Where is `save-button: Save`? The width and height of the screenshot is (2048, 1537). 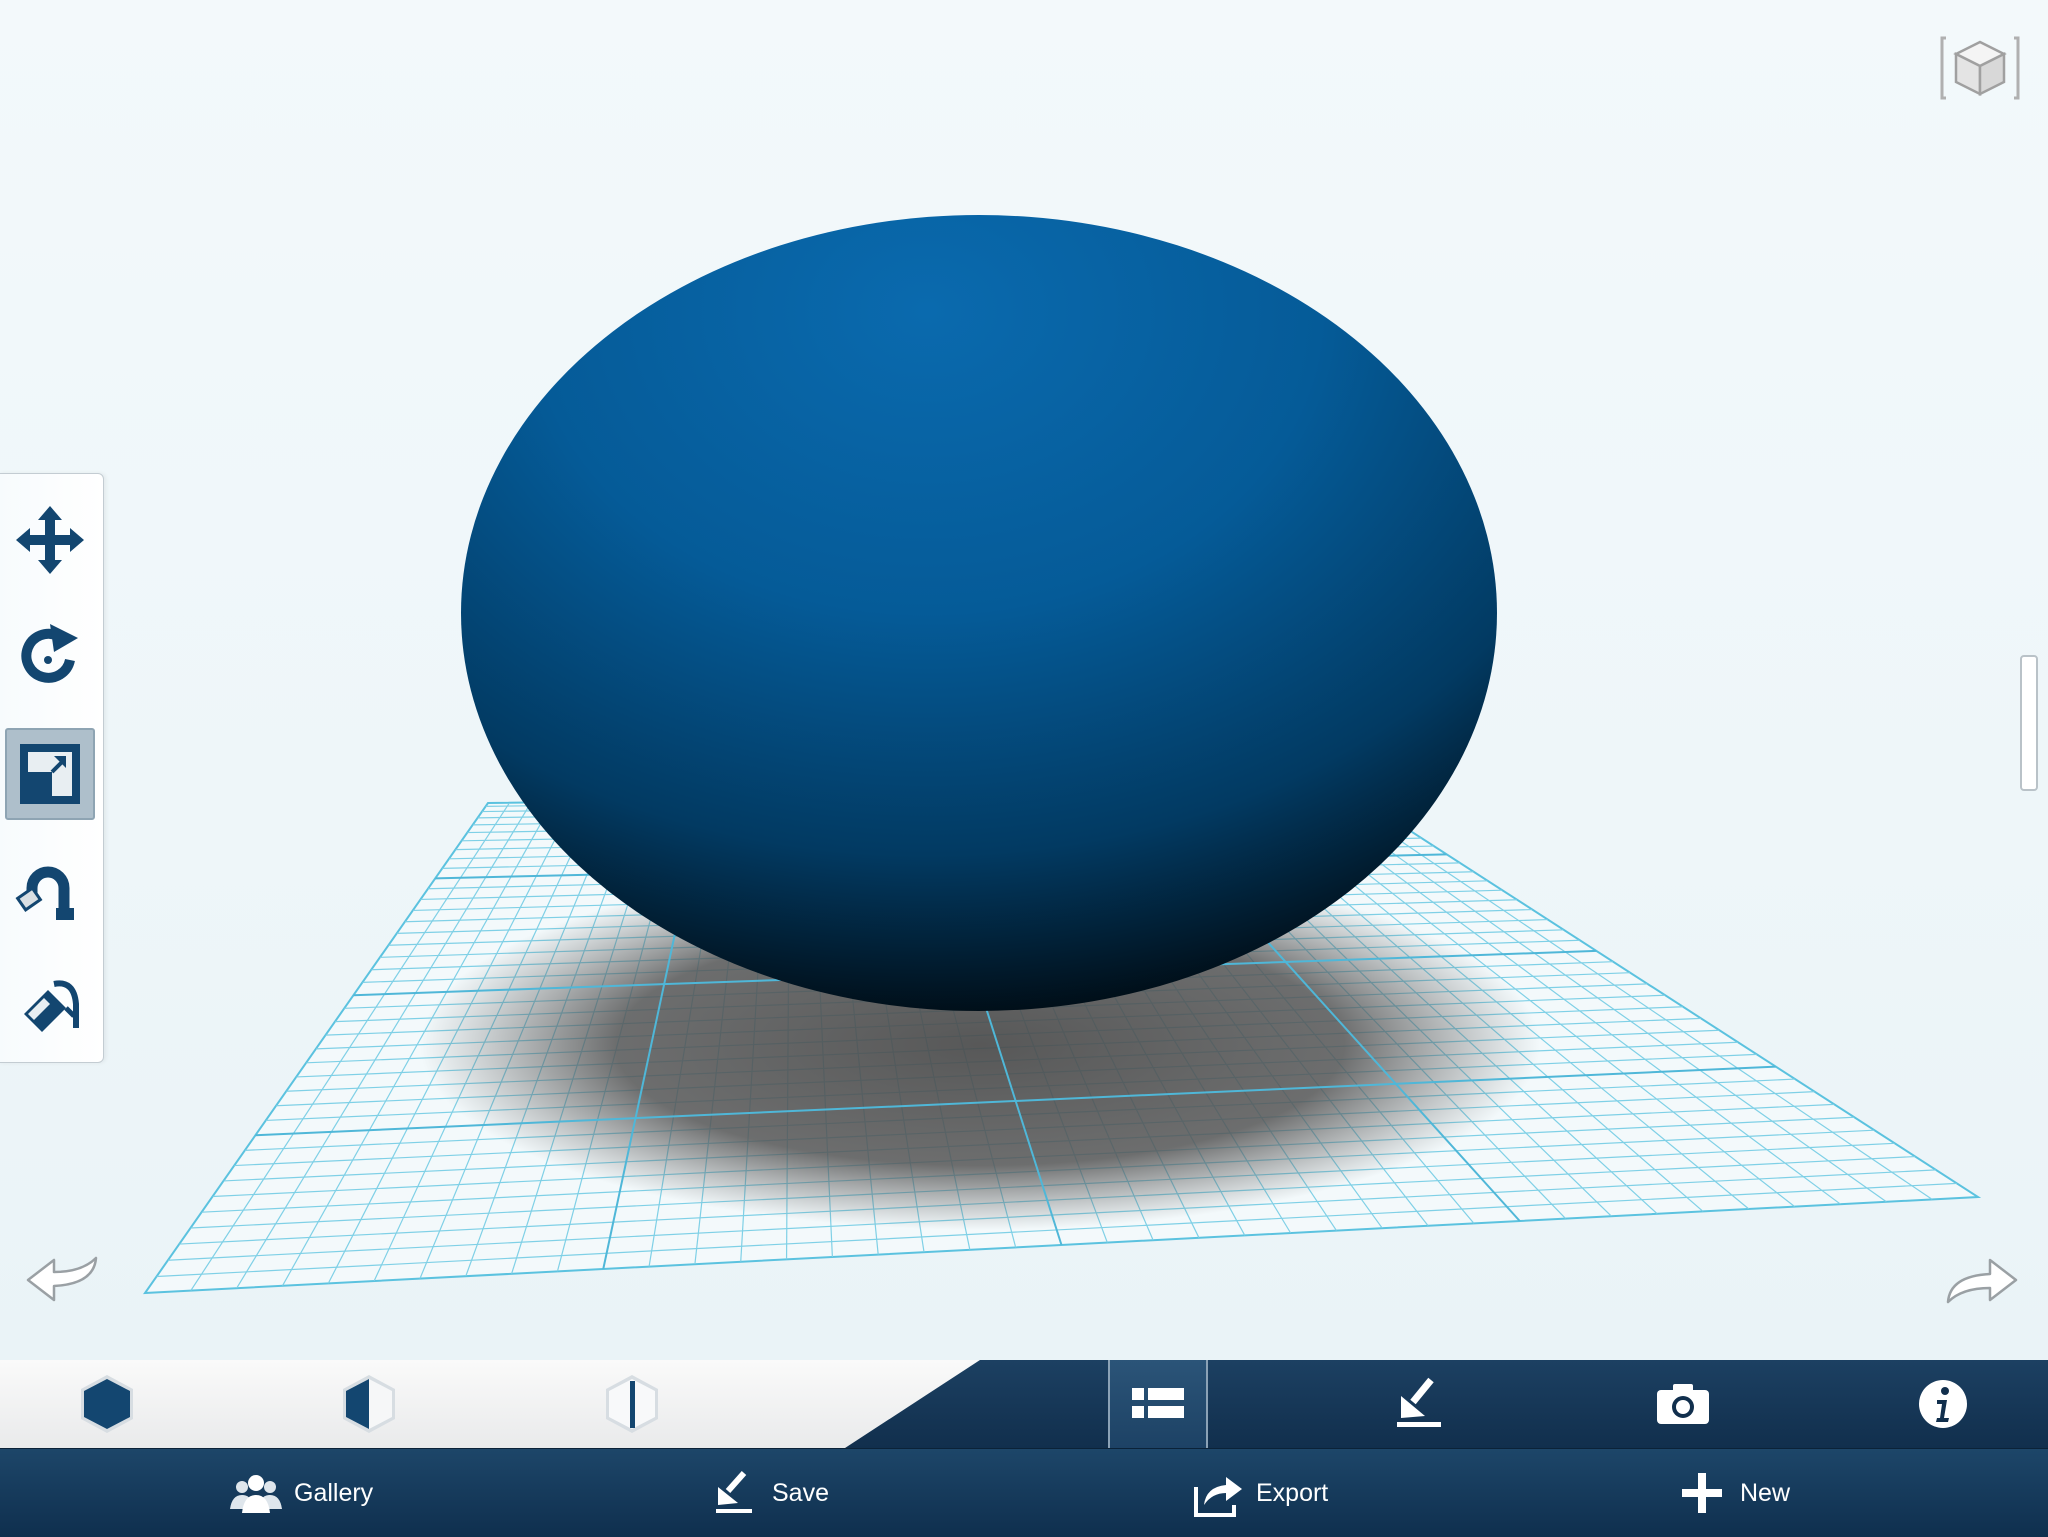 save-button: Save is located at coordinates (767, 1493).